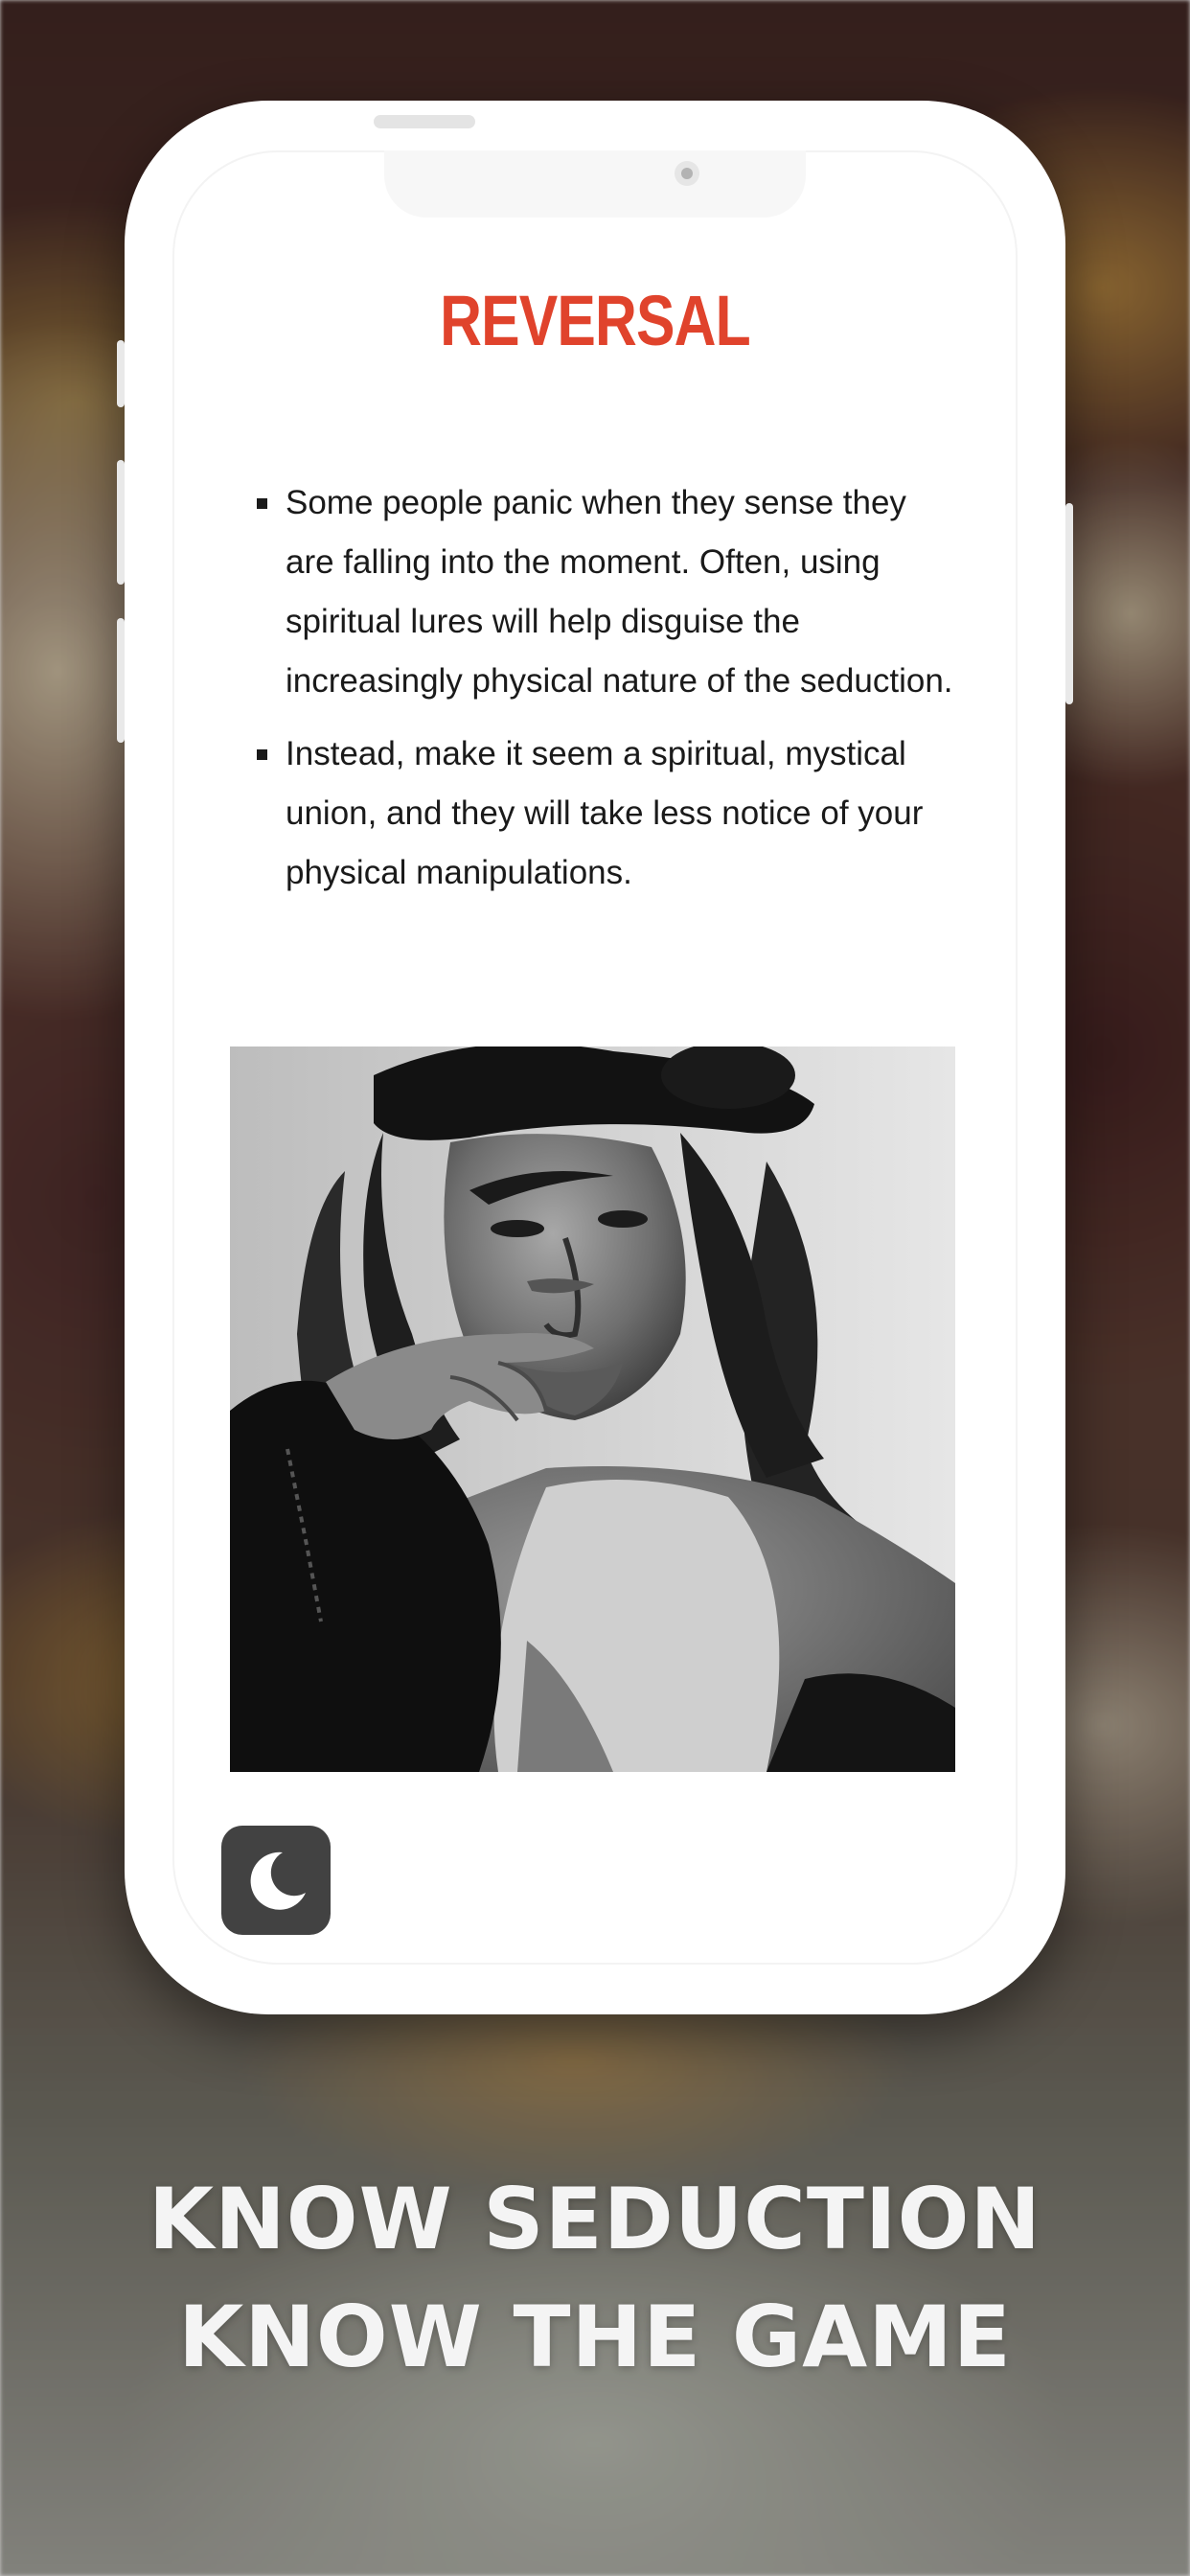 The width and height of the screenshot is (1190, 2576). Describe the element at coordinates (595, 320) in the screenshot. I see `page-title: REVERSAL` at that location.